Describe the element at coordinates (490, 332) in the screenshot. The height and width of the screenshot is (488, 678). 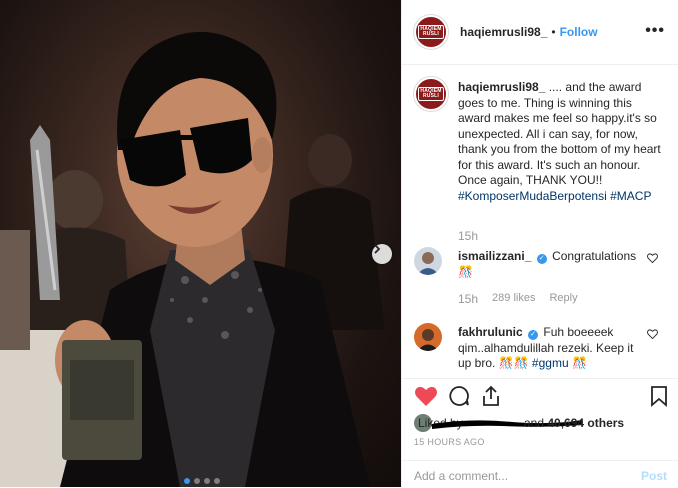
I see `comment-username: fakhrulunic` at that location.